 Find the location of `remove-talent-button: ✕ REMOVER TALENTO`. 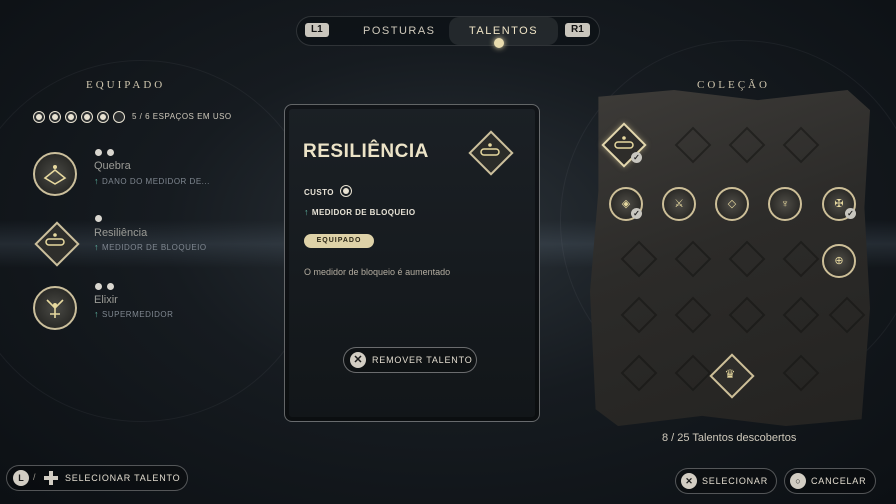

remove-talent-button: ✕ REMOVER TALENTO is located at coordinates (410, 360).